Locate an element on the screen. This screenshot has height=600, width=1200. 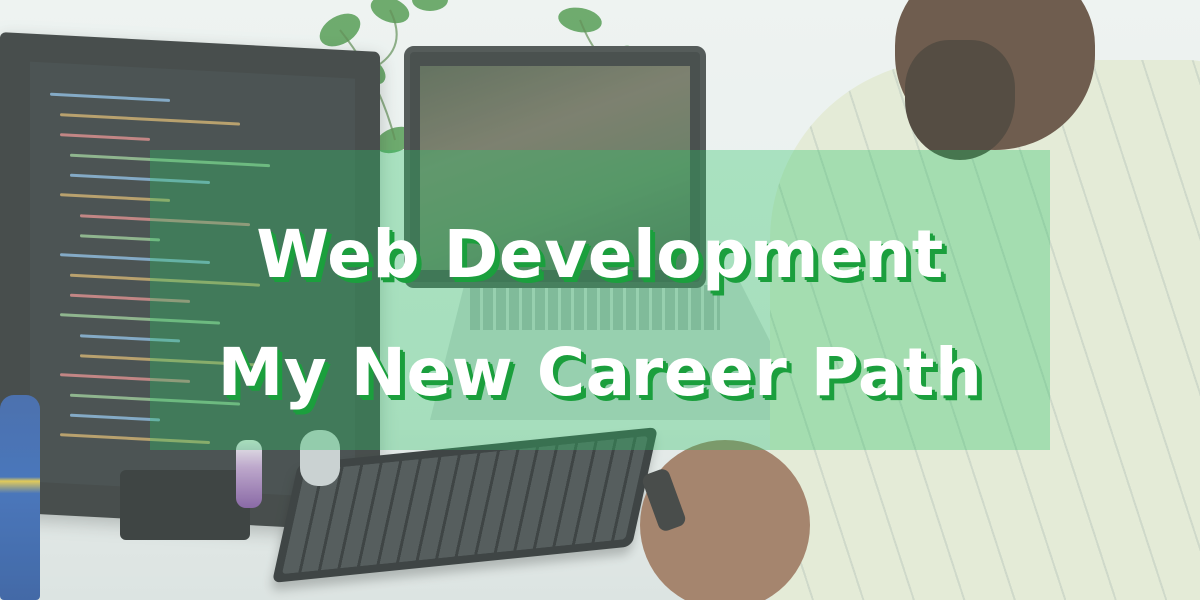
monitor-stand is located at coordinates (185, 505).